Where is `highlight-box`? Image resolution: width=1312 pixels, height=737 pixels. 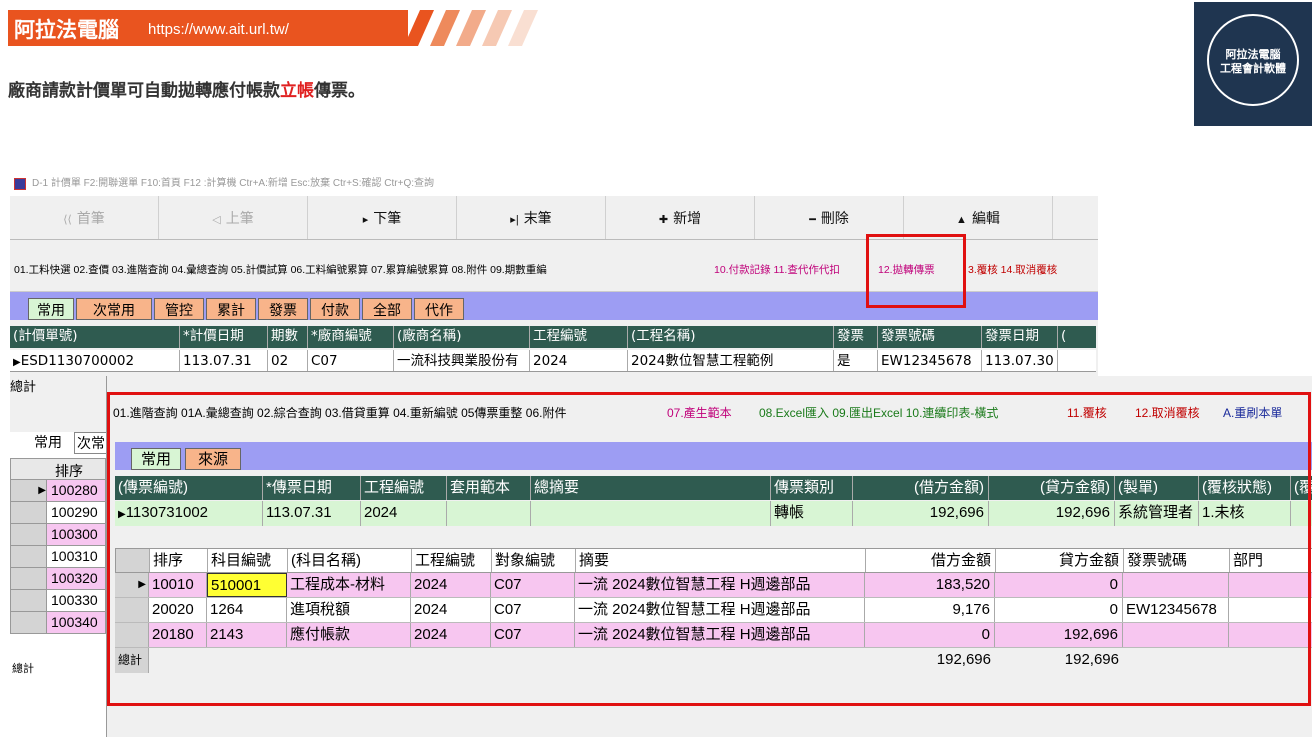
highlight-box is located at coordinates (916, 271).